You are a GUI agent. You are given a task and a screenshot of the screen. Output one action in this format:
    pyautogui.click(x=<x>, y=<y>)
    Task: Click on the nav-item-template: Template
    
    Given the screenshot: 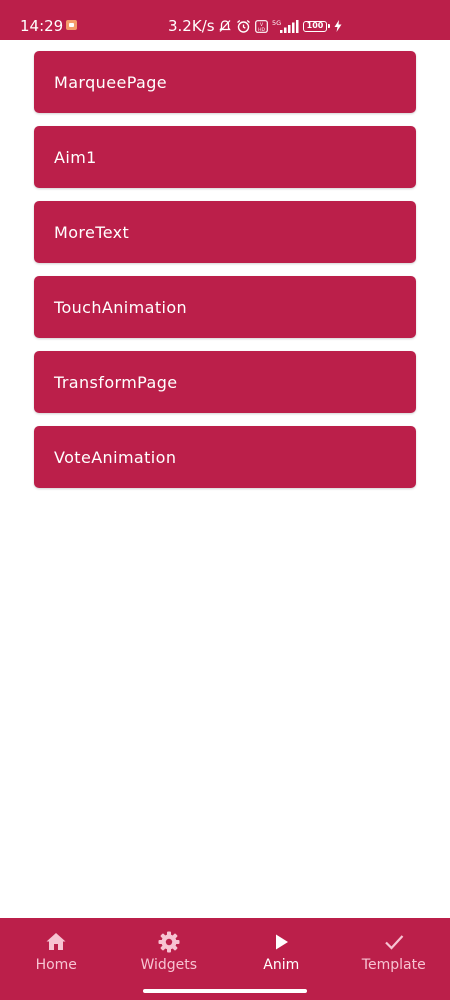 What is the action you would take?
    pyautogui.click(x=394, y=959)
    